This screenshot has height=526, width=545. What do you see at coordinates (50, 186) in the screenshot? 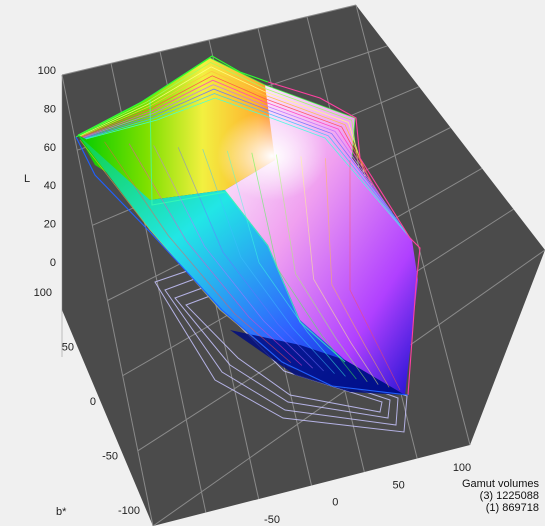
I see `l-tick-label: 40` at bounding box center [50, 186].